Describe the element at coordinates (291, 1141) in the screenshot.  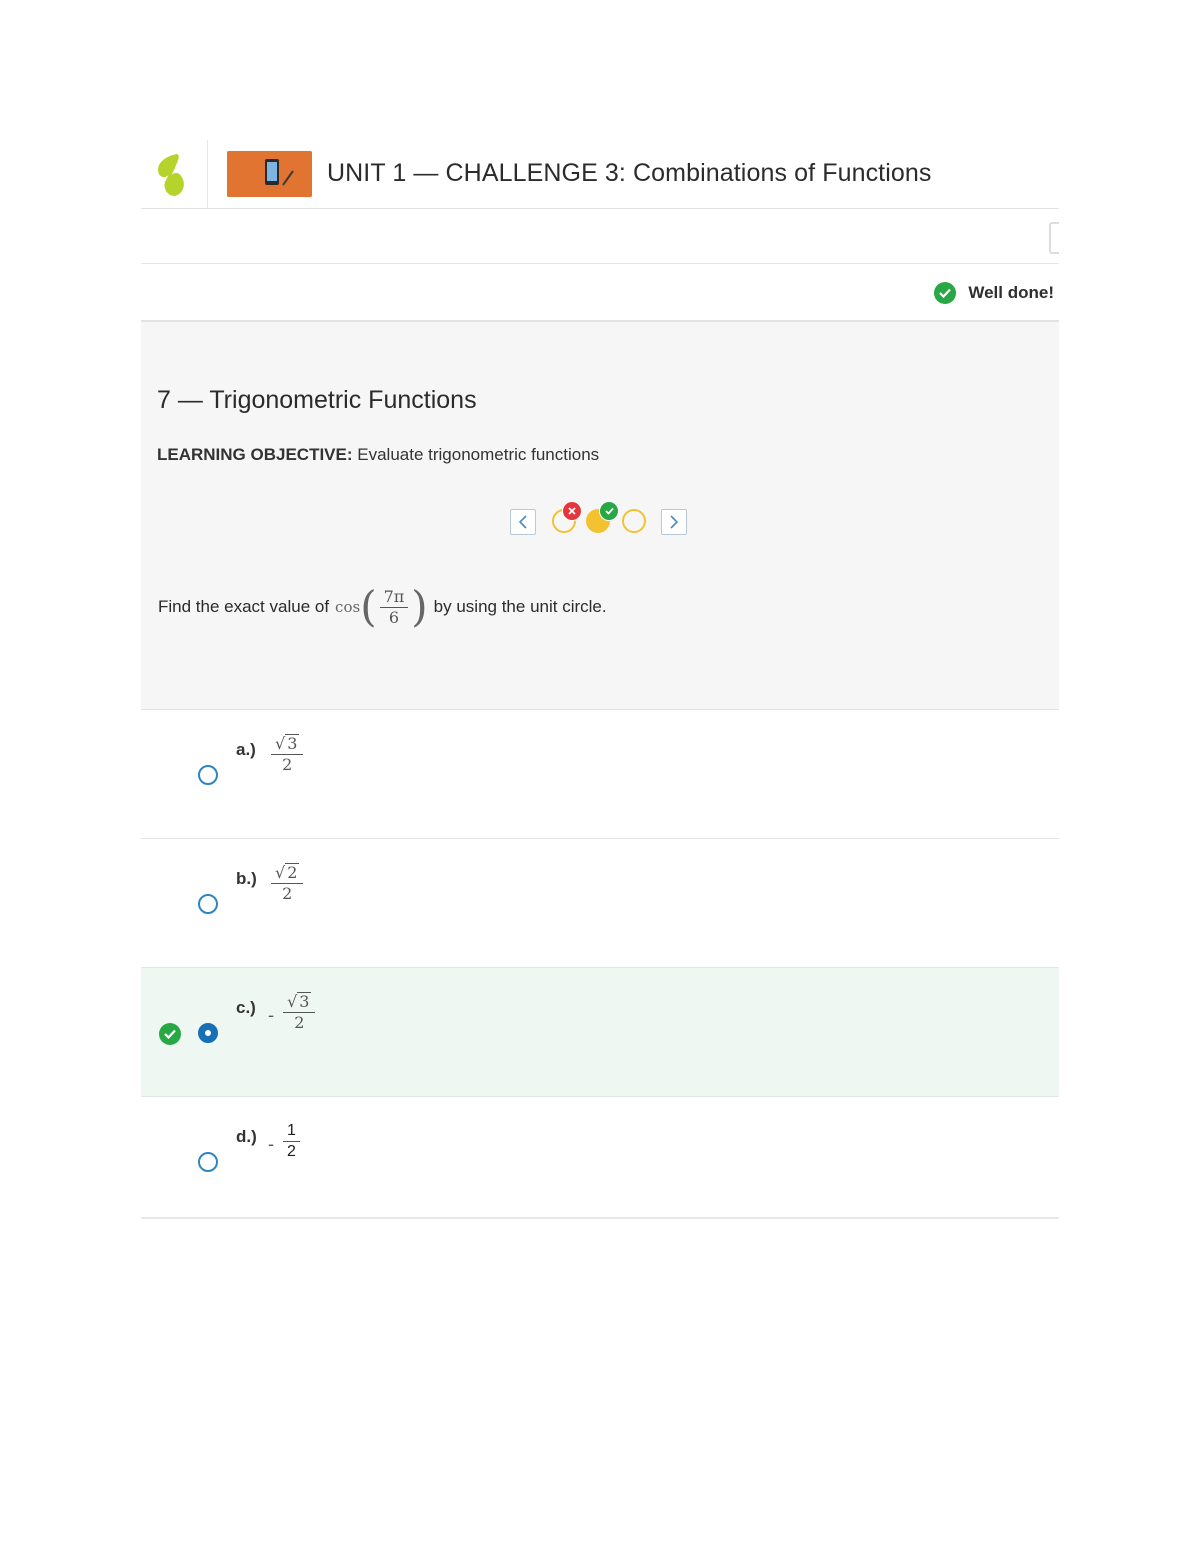
I see `option-fraction: 1 2` at that location.